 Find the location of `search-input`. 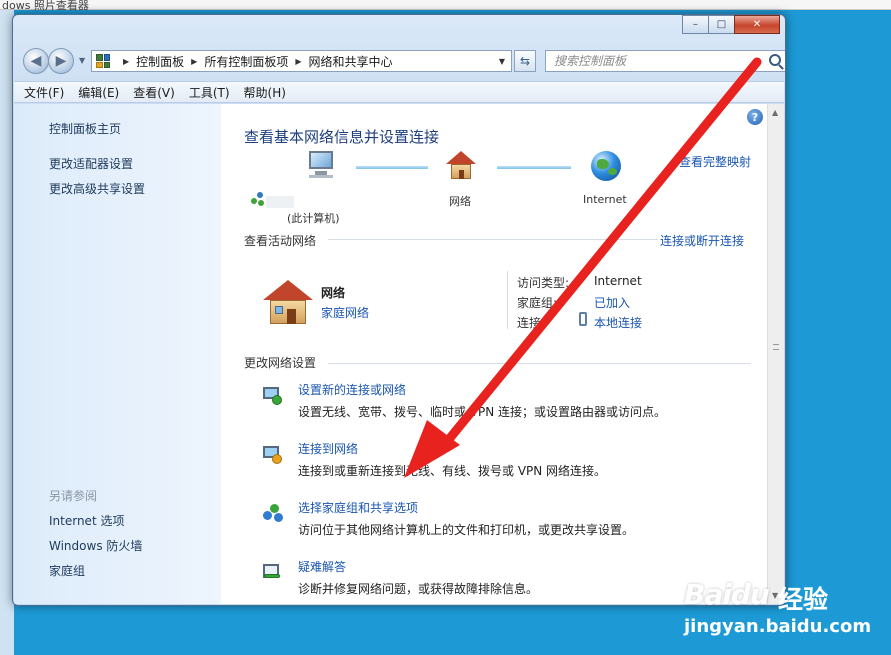

search-input is located at coordinates (651, 61).